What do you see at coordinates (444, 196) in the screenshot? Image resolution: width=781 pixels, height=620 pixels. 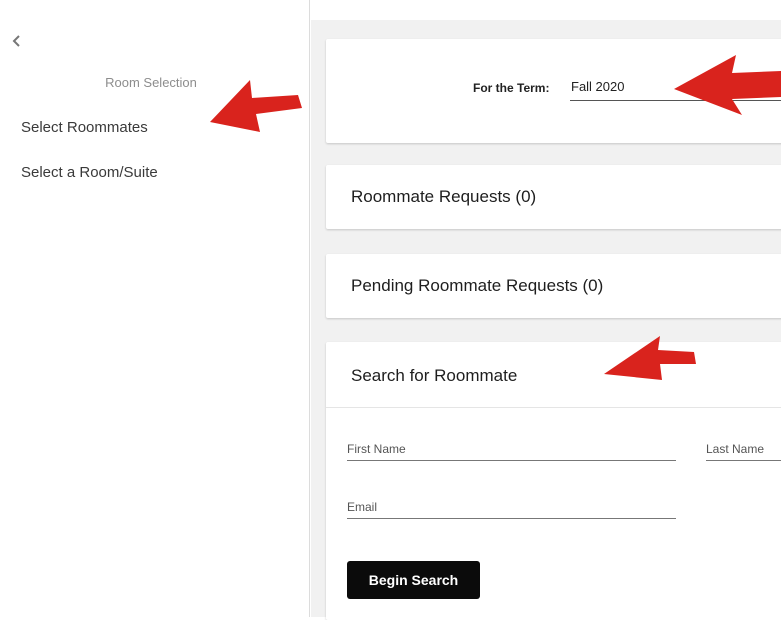 I see `roommate-requests-title: Roommate Requests (0)` at bounding box center [444, 196].